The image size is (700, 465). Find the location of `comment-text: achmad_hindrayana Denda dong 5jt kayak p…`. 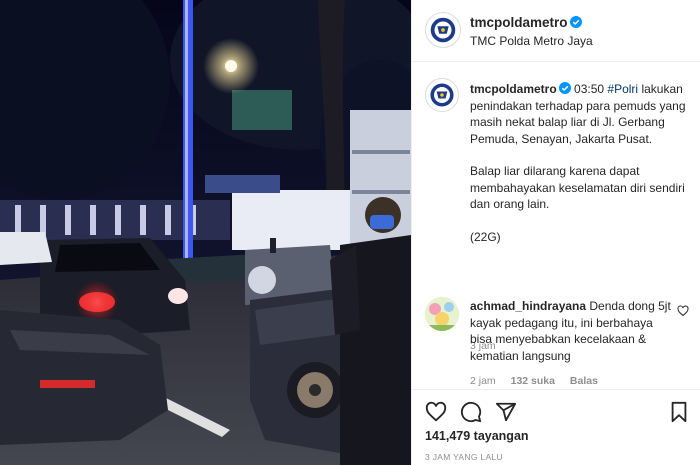

comment-text: achmad_hindrayana Denda dong 5jt kayak p… is located at coordinates (572, 331).